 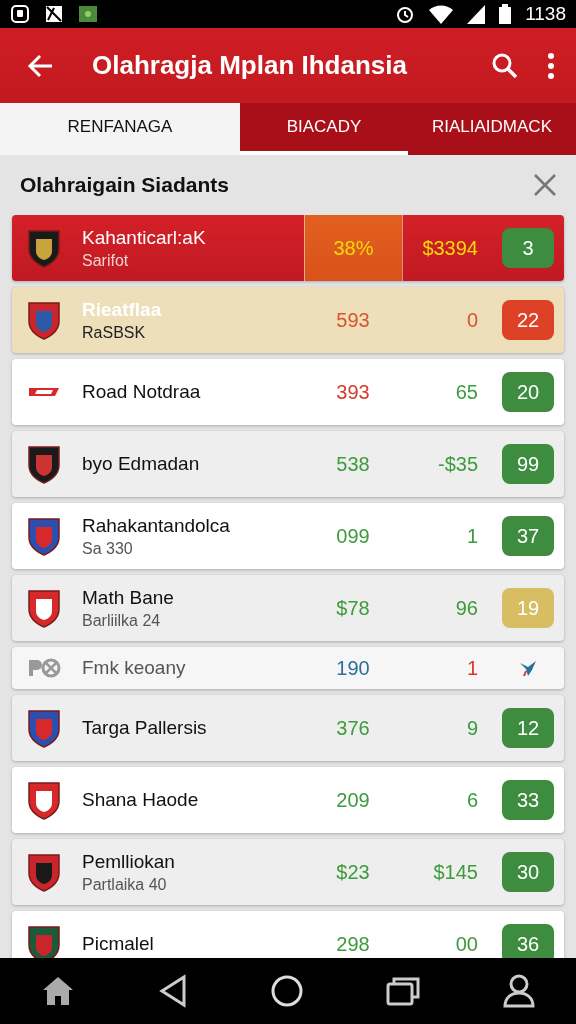 What do you see at coordinates (472, 800) in the screenshot?
I see `stat-change: 6` at bounding box center [472, 800].